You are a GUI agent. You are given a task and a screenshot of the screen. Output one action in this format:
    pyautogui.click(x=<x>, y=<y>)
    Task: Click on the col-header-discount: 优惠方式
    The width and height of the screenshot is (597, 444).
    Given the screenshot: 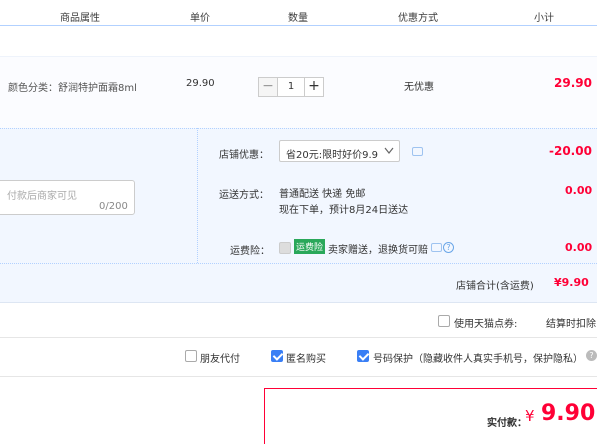 What is the action you would take?
    pyautogui.click(x=418, y=18)
    